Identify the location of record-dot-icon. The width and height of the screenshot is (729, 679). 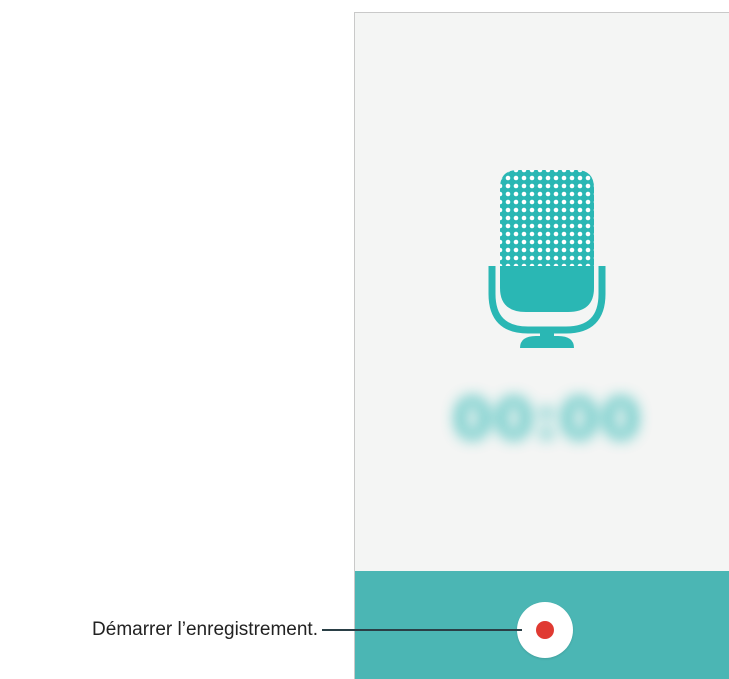
(545, 630).